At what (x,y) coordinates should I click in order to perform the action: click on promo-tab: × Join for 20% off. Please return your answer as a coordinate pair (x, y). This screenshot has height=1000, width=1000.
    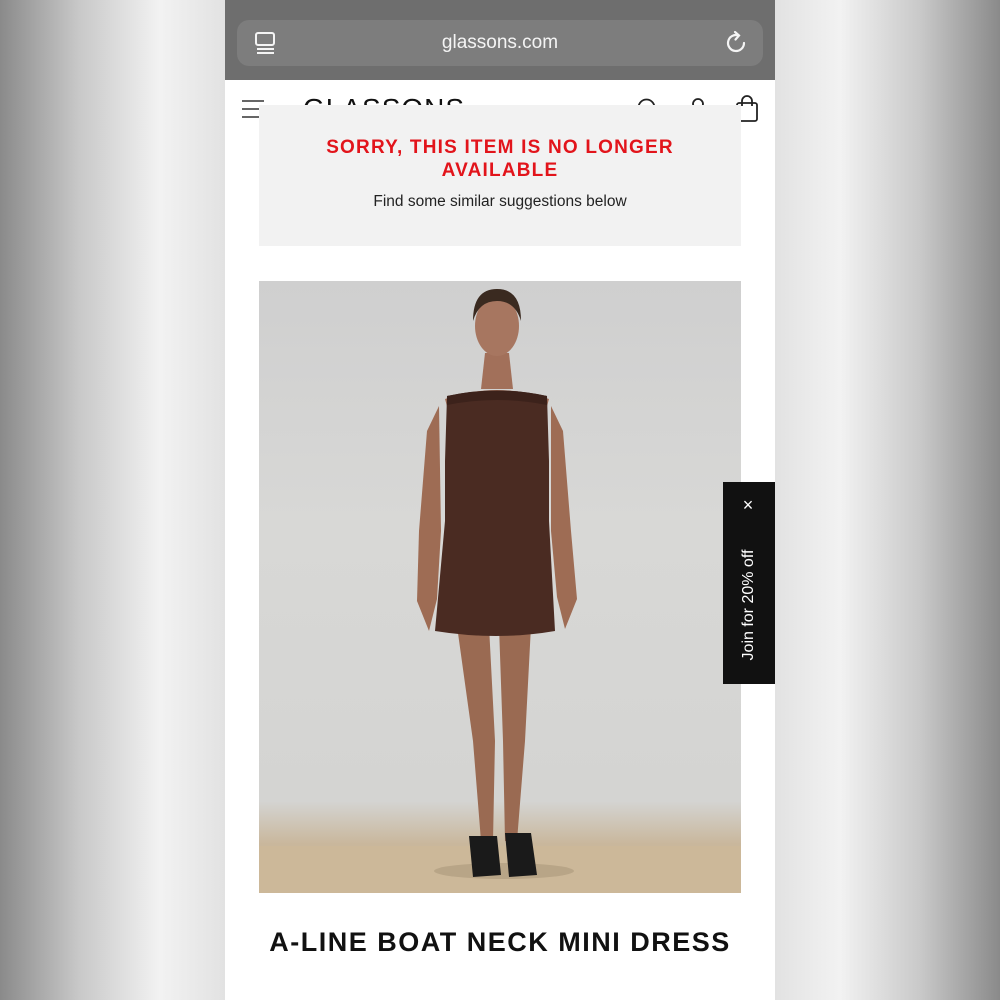
    Looking at the image, I should click on (749, 583).